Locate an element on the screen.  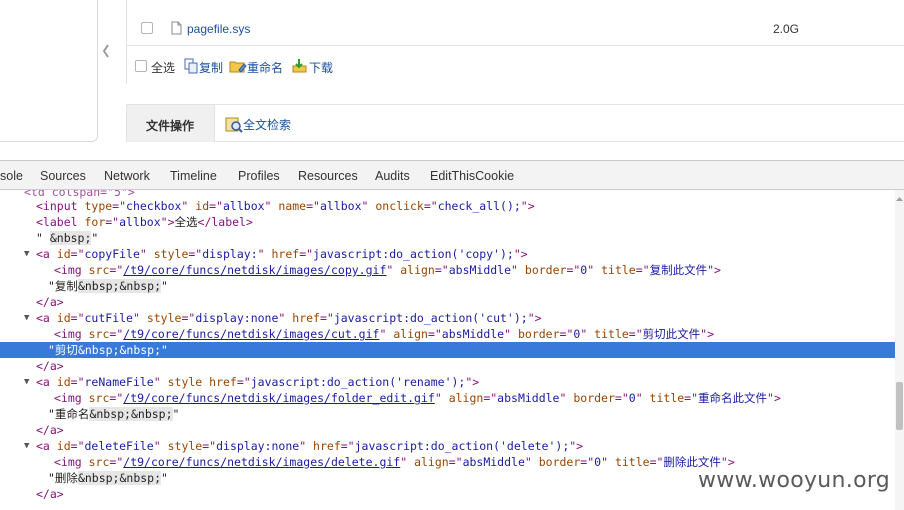
tab-sources: Sources is located at coordinates (63, 176).